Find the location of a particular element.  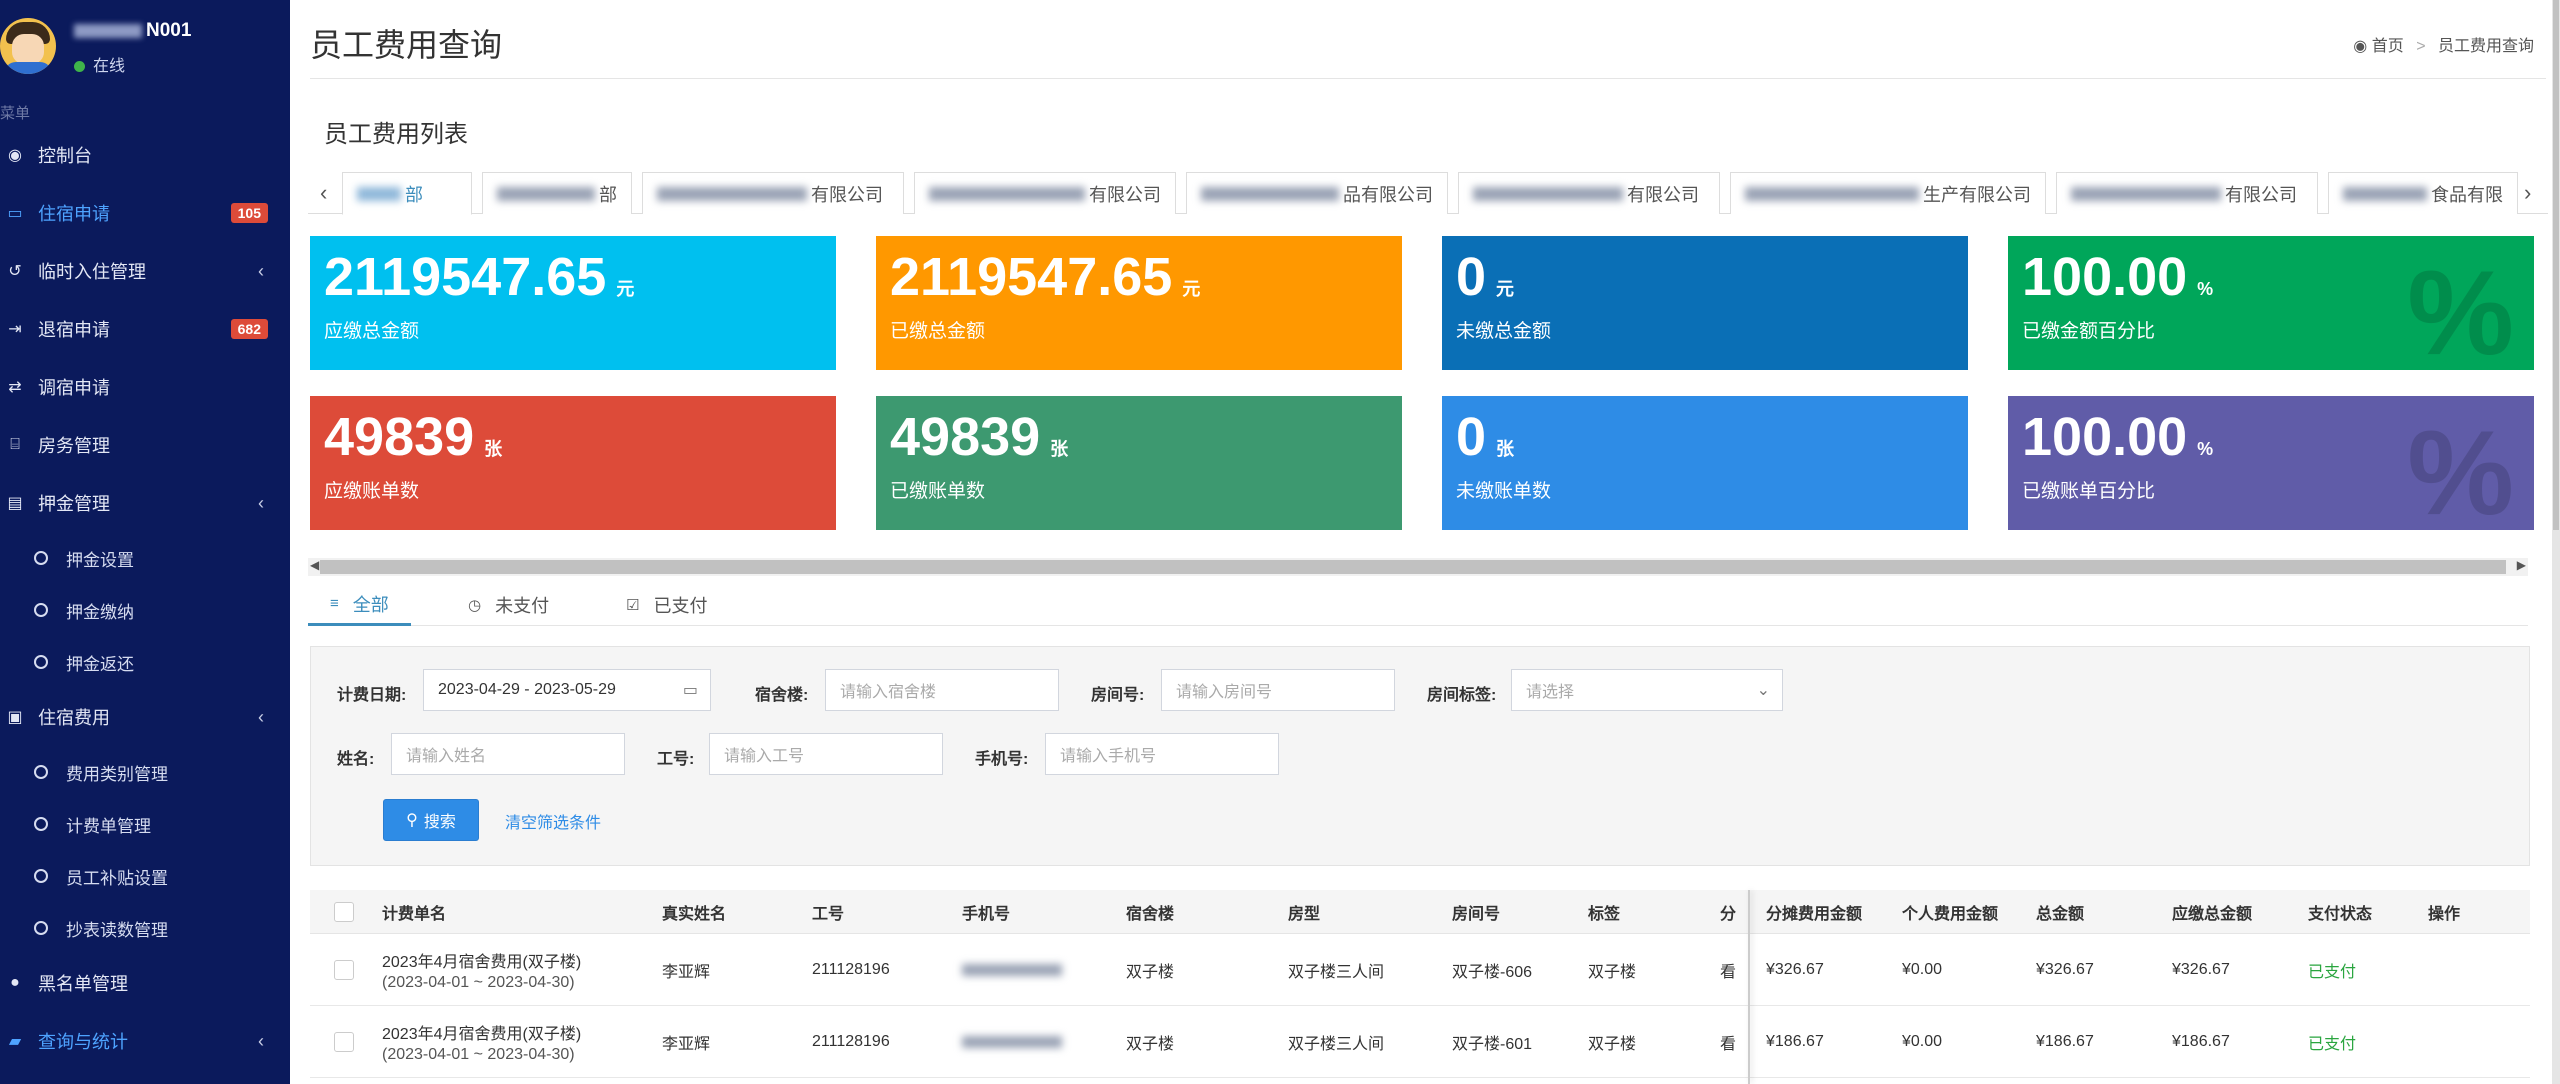

sidebar-item: 计费单管理 is located at coordinates (145, 824).